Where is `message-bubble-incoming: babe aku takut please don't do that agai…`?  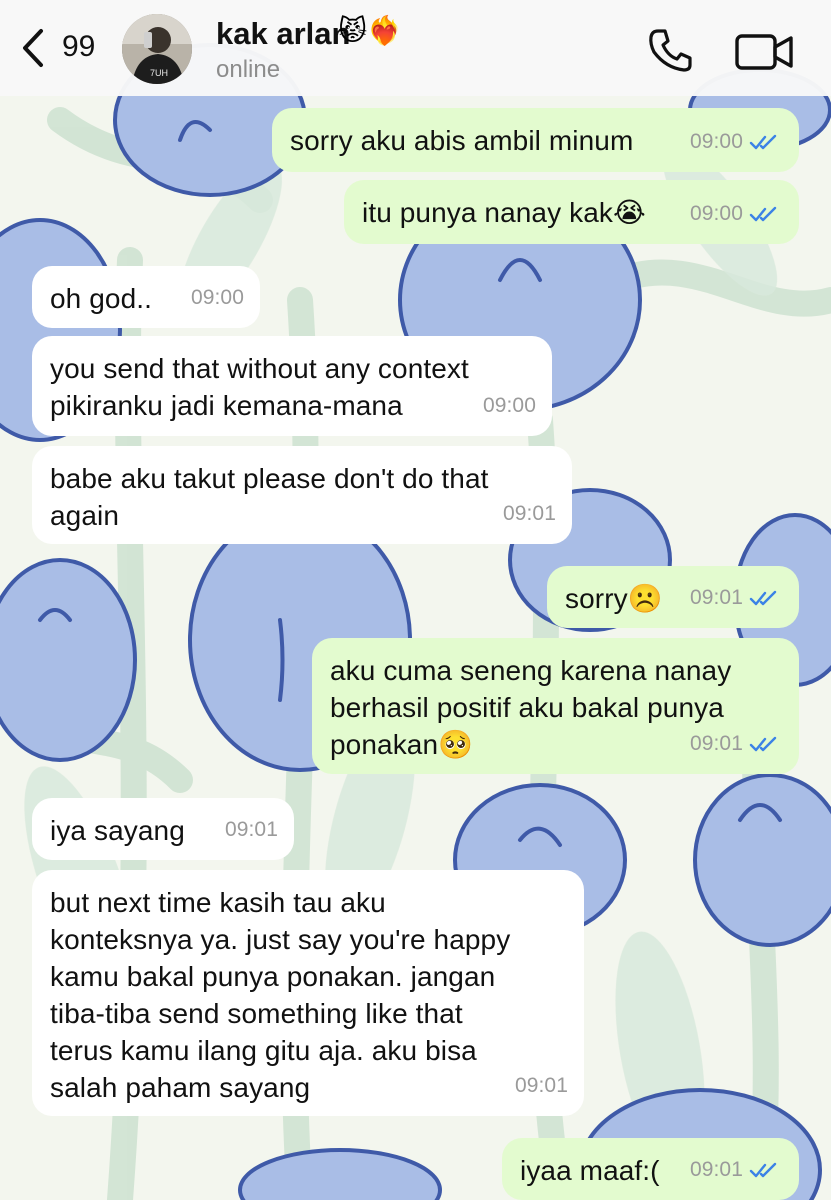 message-bubble-incoming: babe aku takut please don't do that agai… is located at coordinates (302, 495).